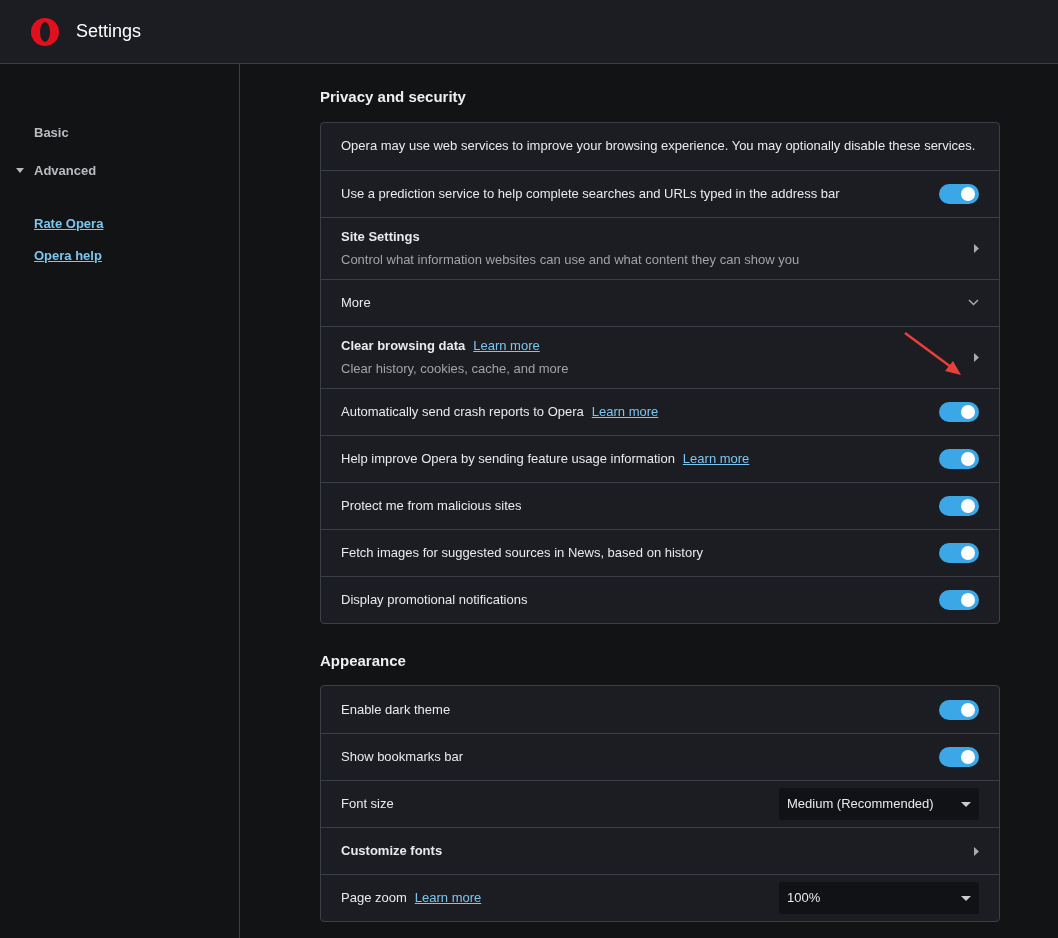 This screenshot has height=938, width=1058. Describe the element at coordinates (879, 898) in the screenshot. I see `dropdown-select: 100%` at that location.